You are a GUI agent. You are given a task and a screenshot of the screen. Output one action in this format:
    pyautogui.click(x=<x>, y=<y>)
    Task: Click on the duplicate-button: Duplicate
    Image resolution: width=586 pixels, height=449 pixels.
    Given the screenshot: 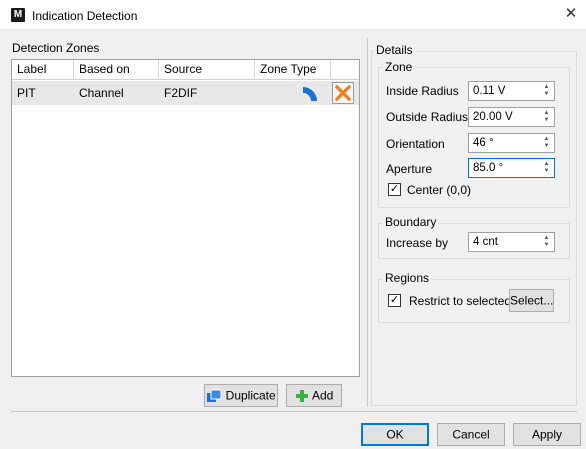 What is the action you would take?
    pyautogui.click(x=241, y=395)
    